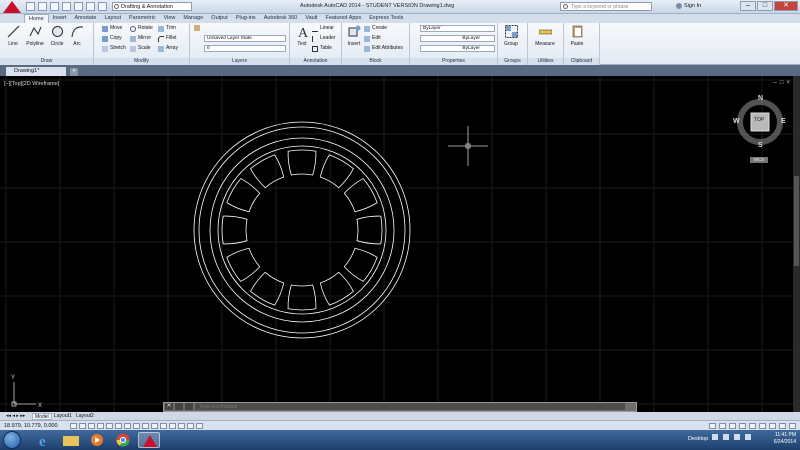  I want to click on model-space-icon, so click(712, 426).